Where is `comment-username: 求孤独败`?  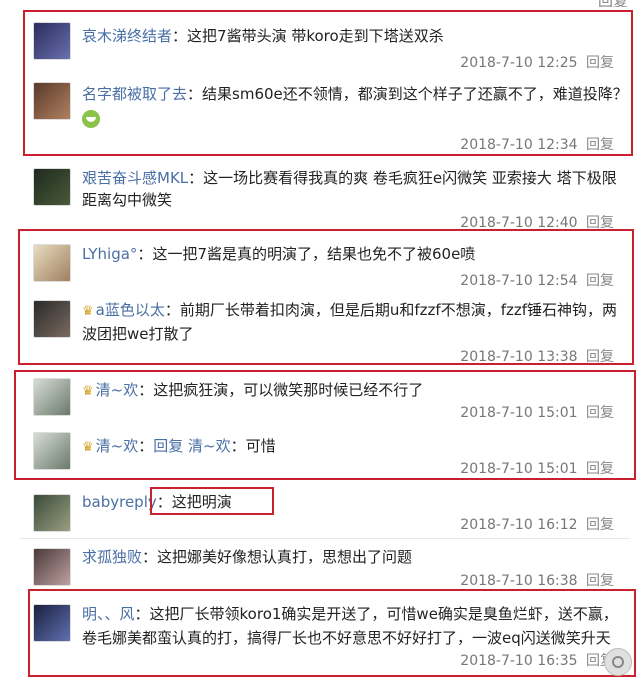
comment-username: 求孤独败 is located at coordinates (112, 557).